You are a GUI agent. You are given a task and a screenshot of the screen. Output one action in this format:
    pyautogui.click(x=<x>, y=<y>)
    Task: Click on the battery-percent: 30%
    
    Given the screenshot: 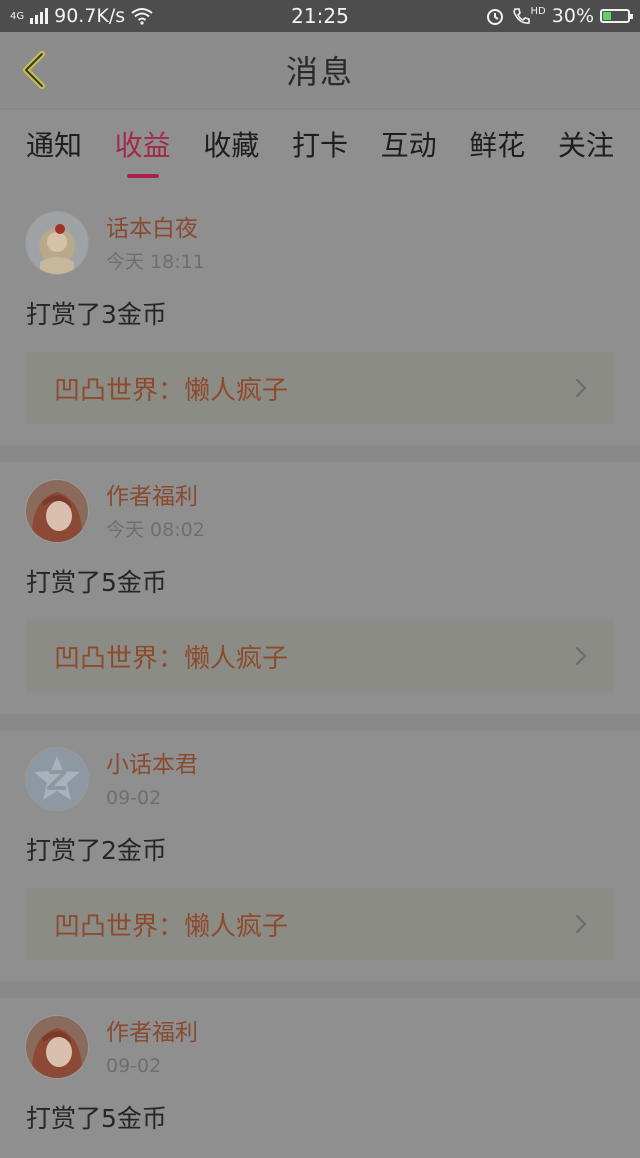 What is the action you would take?
    pyautogui.click(x=572, y=16)
    